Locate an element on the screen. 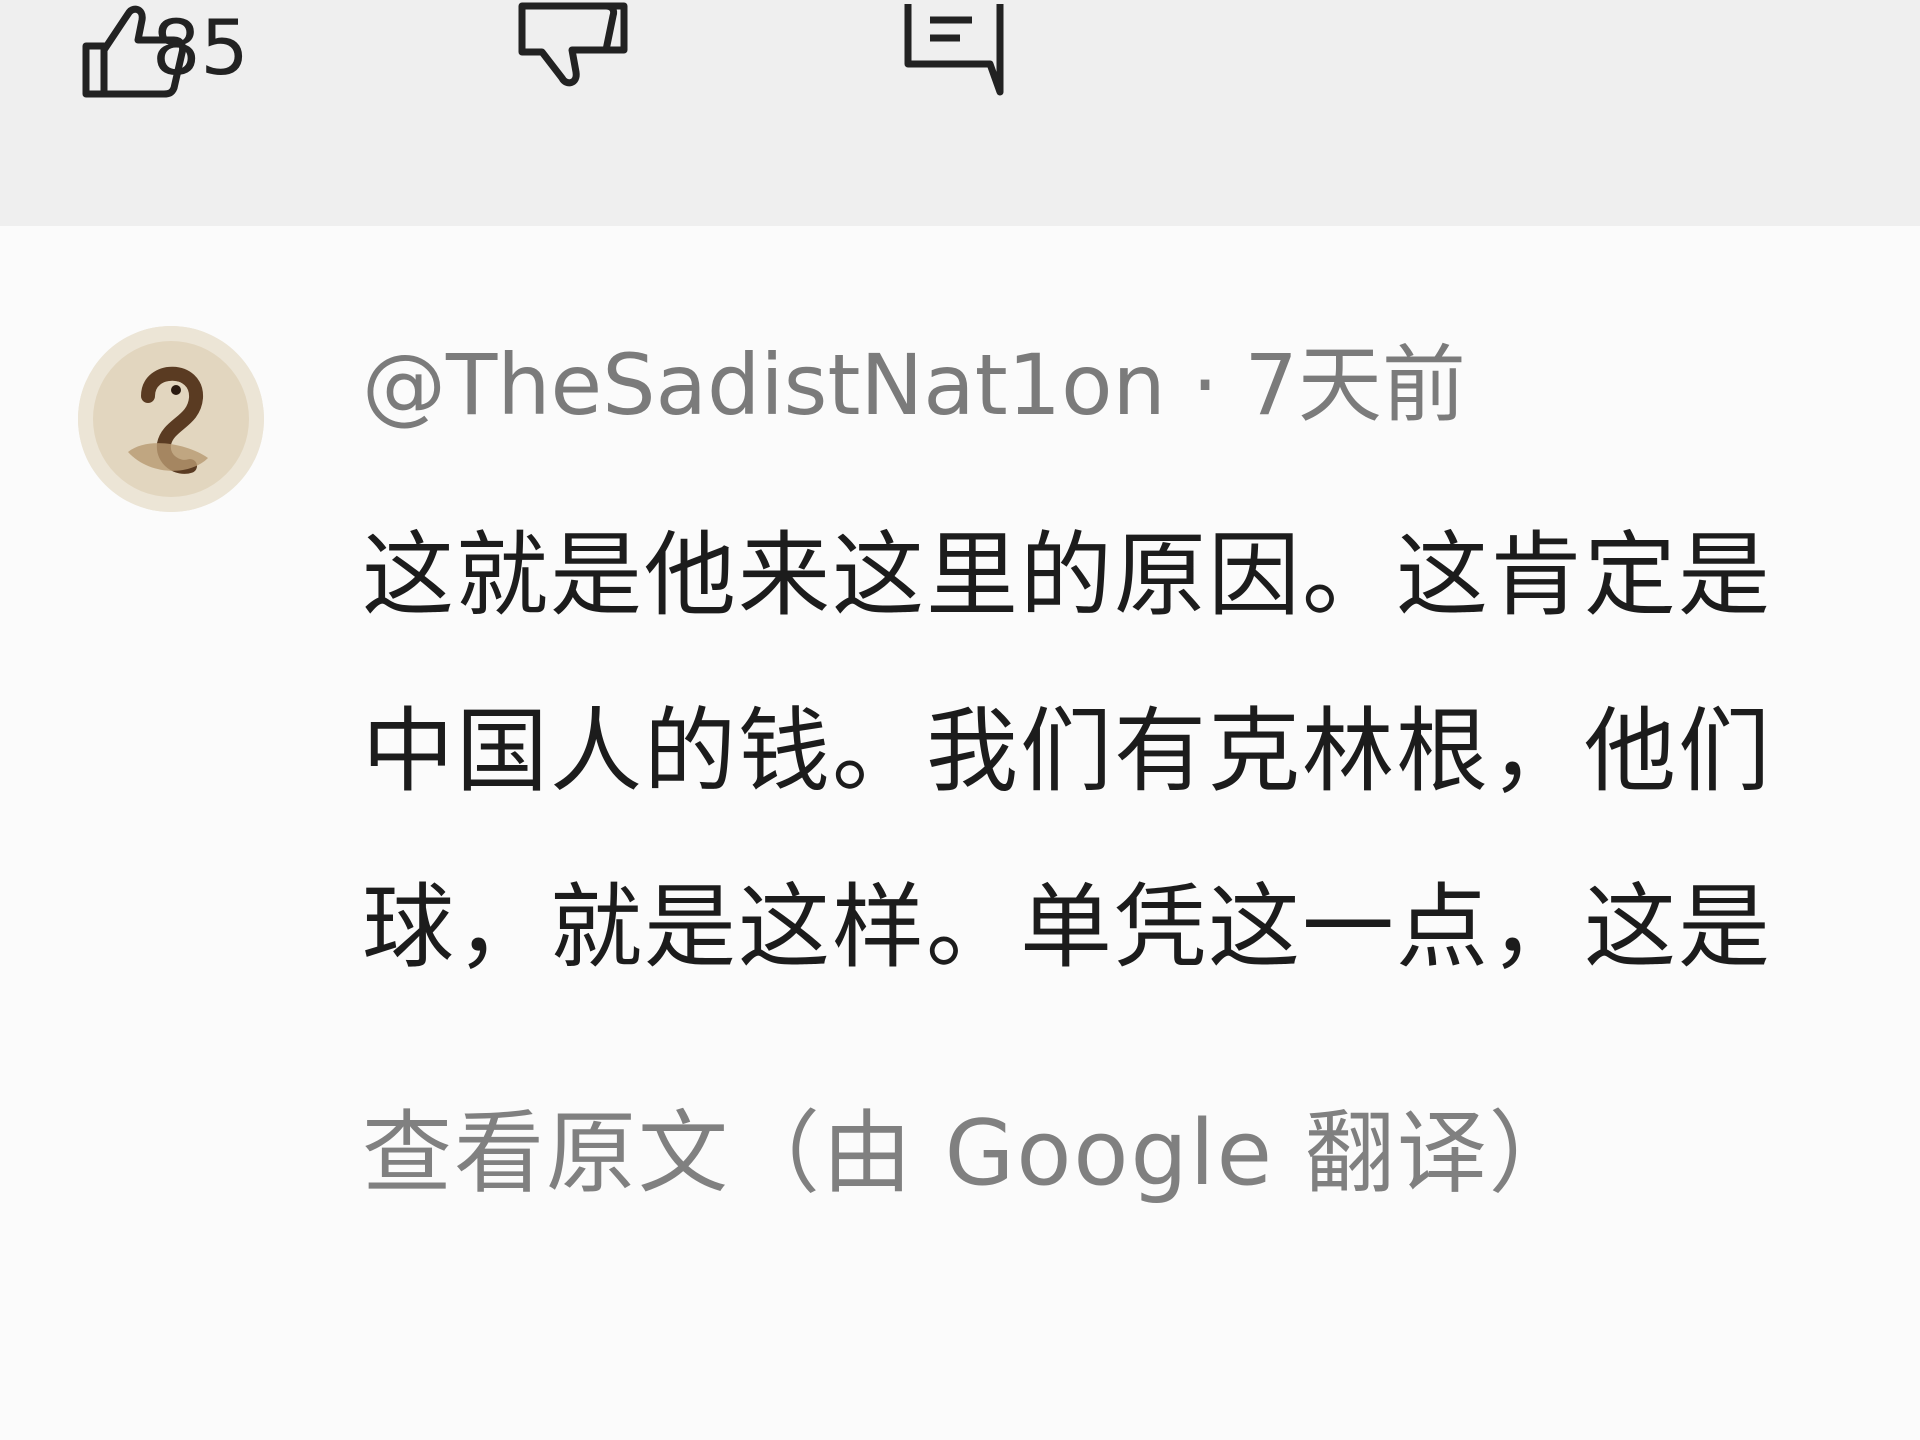 The image size is (1920, 1440). reply-icon is located at coordinates (955, 50).